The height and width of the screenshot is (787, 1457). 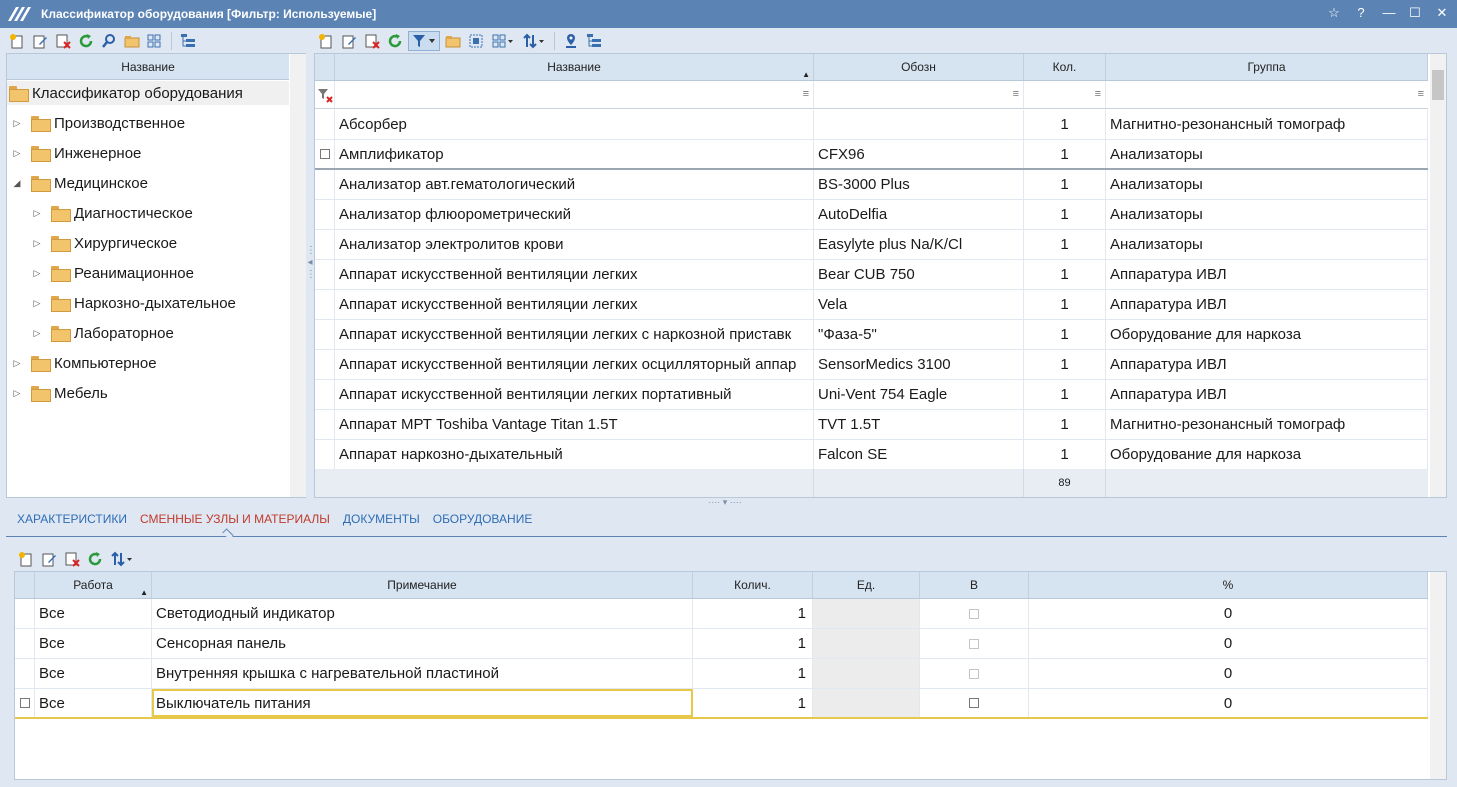 I want to click on favorite-star-icon: ☆, so click(x=1334, y=13).